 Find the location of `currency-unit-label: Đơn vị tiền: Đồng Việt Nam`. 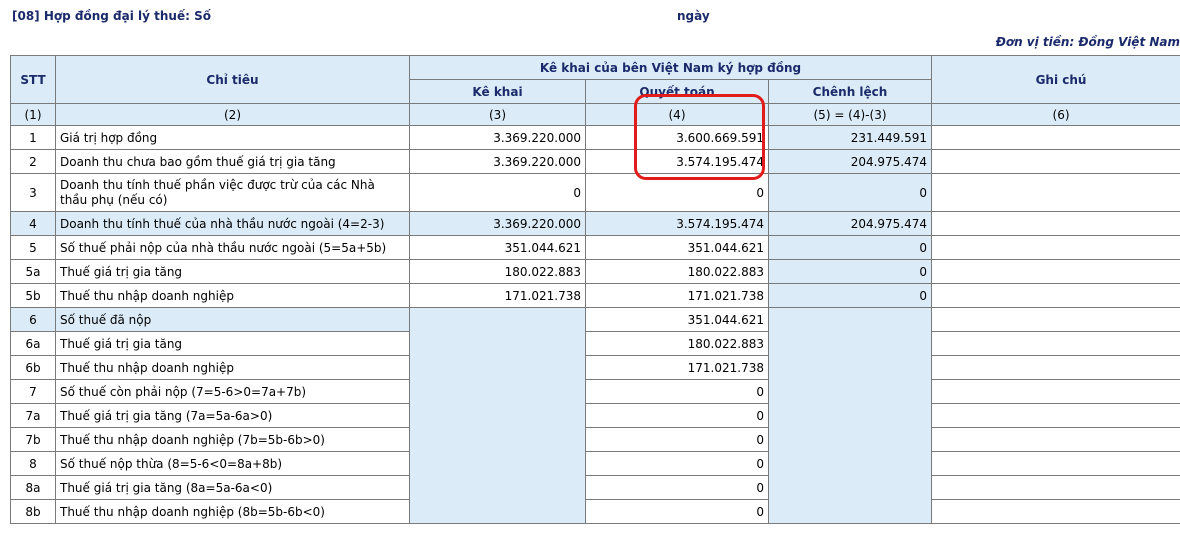

currency-unit-label: Đơn vị tiền: Đồng Việt Nam is located at coordinates (1087, 42).